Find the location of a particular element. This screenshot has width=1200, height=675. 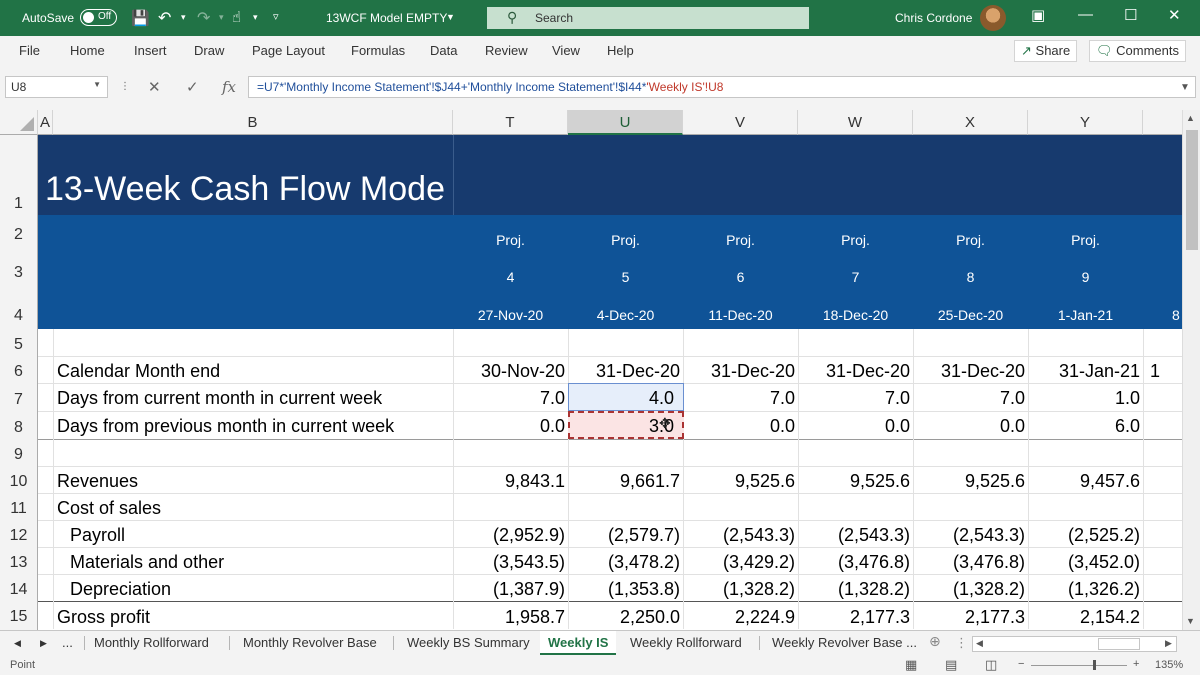

cell-value: (3,429.2) is located at coordinates (741, 562).